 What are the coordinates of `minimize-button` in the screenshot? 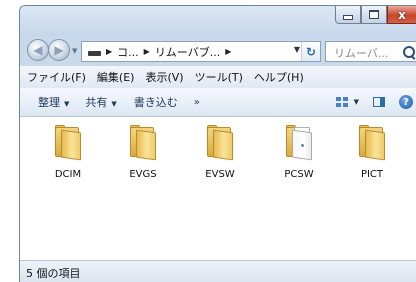 It's located at (348, 15).